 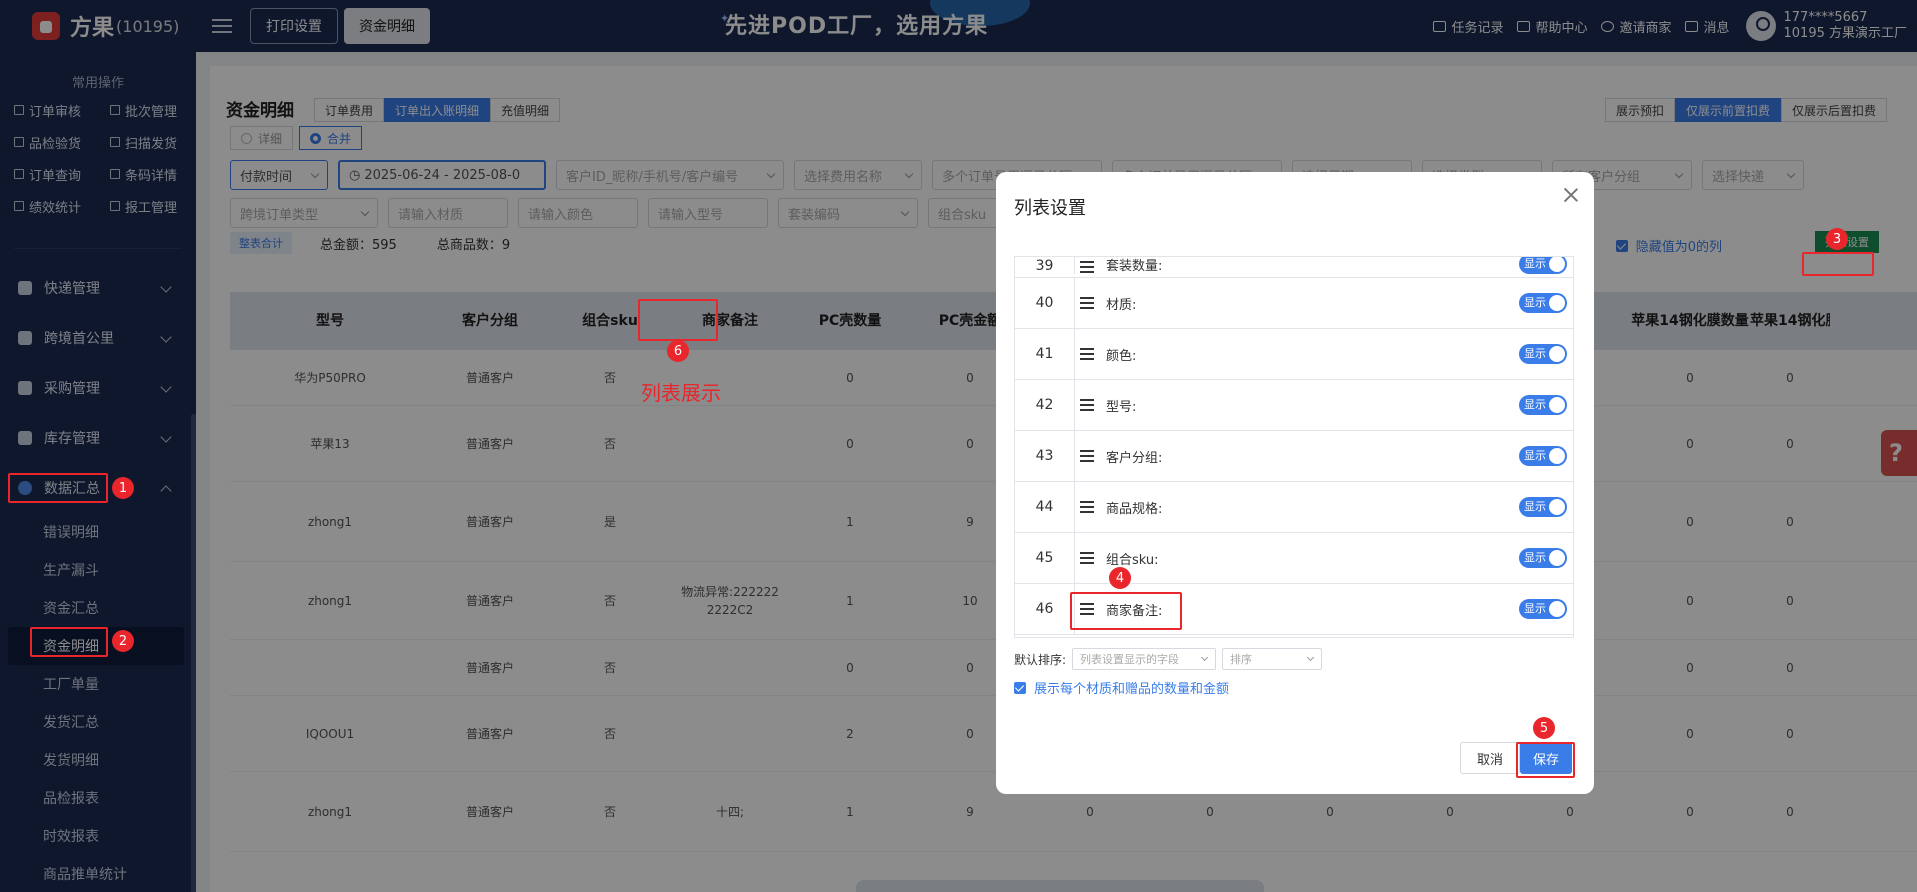 I want to click on column-row: 41 颜色: 显示, so click(x=1294, y=354).